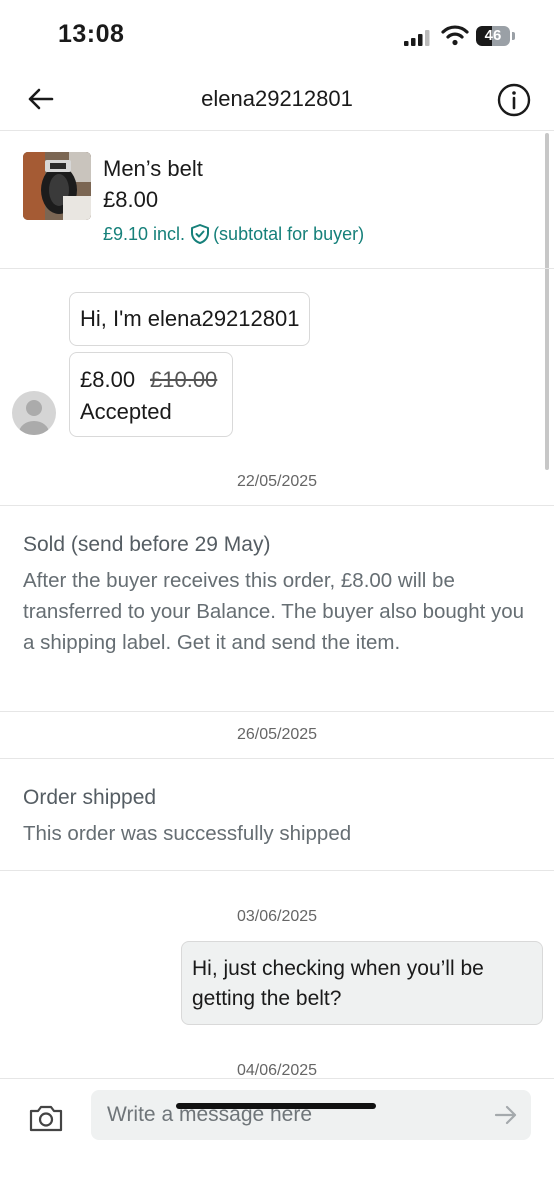  I want to click on wifi-icon, so click(455, 35).